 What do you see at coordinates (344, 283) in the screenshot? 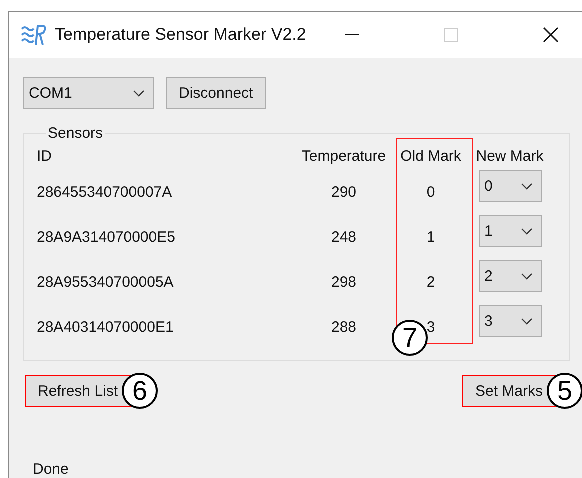
I see `temperature-value: 298` at bounding box center [344, 283].